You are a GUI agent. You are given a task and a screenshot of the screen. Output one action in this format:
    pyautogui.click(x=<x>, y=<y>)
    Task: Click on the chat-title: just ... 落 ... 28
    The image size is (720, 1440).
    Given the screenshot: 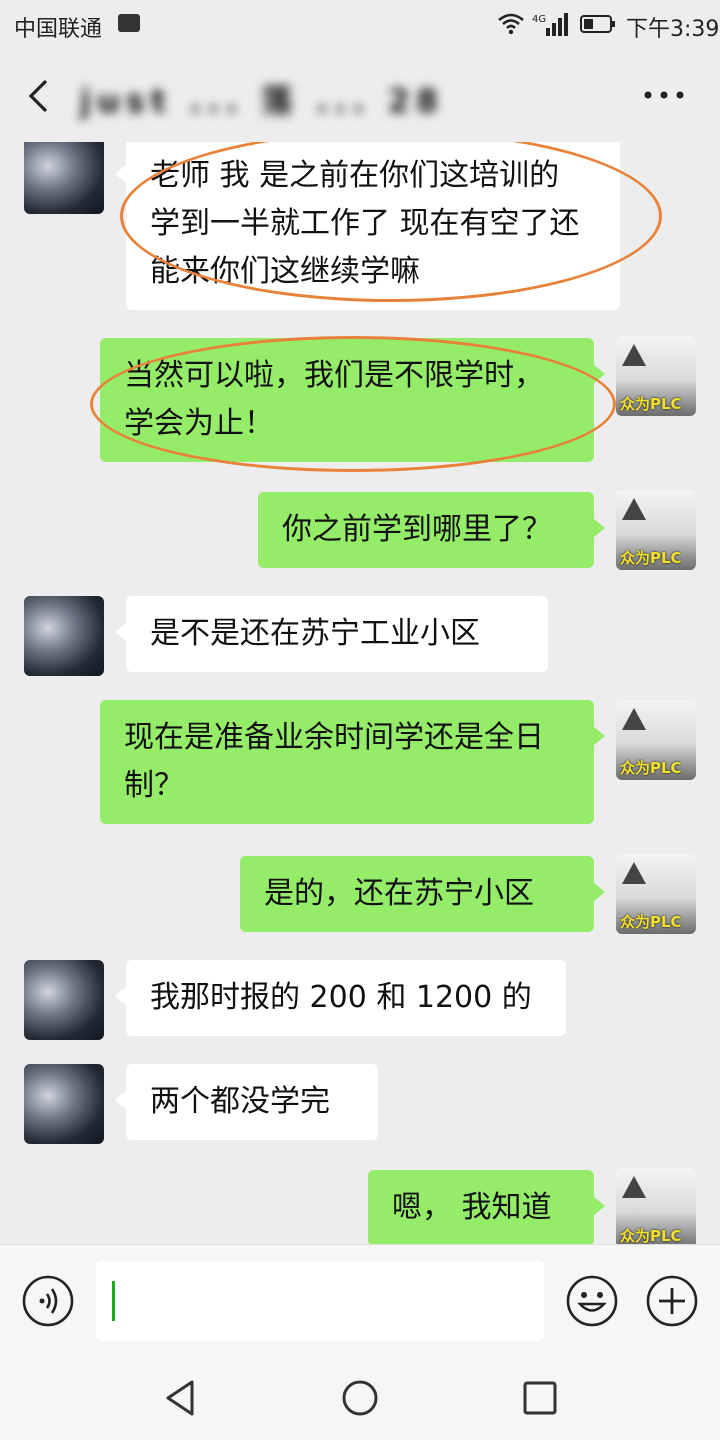 What is the action you would take?
    pyautogui.click(x=262, y=101)
    